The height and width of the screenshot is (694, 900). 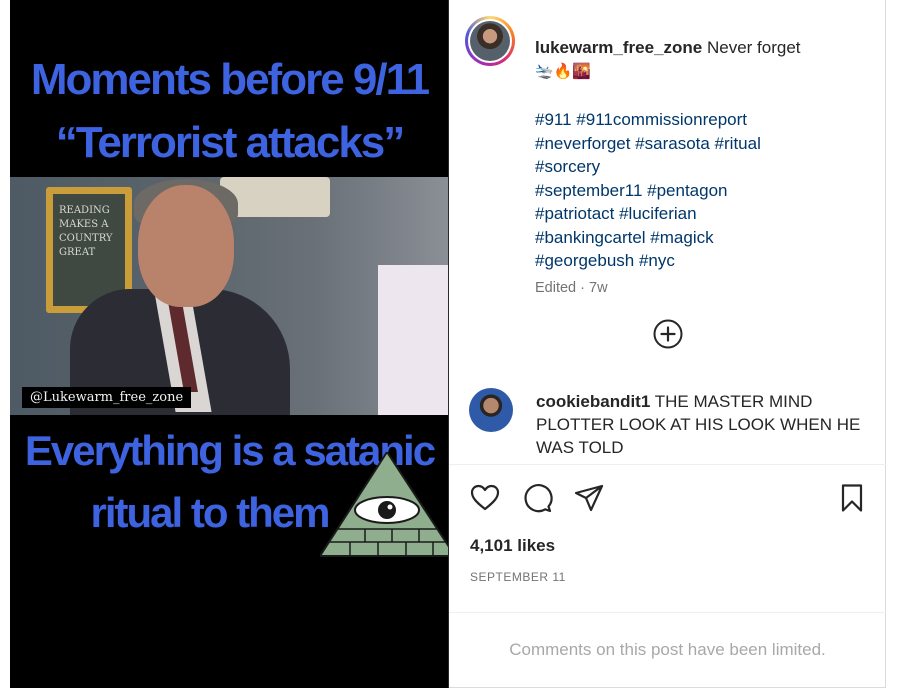 What do you see at coordinates (593, 288) in the screenshot?
I see `post-age: · 7w` at bounding box center [593, 288].